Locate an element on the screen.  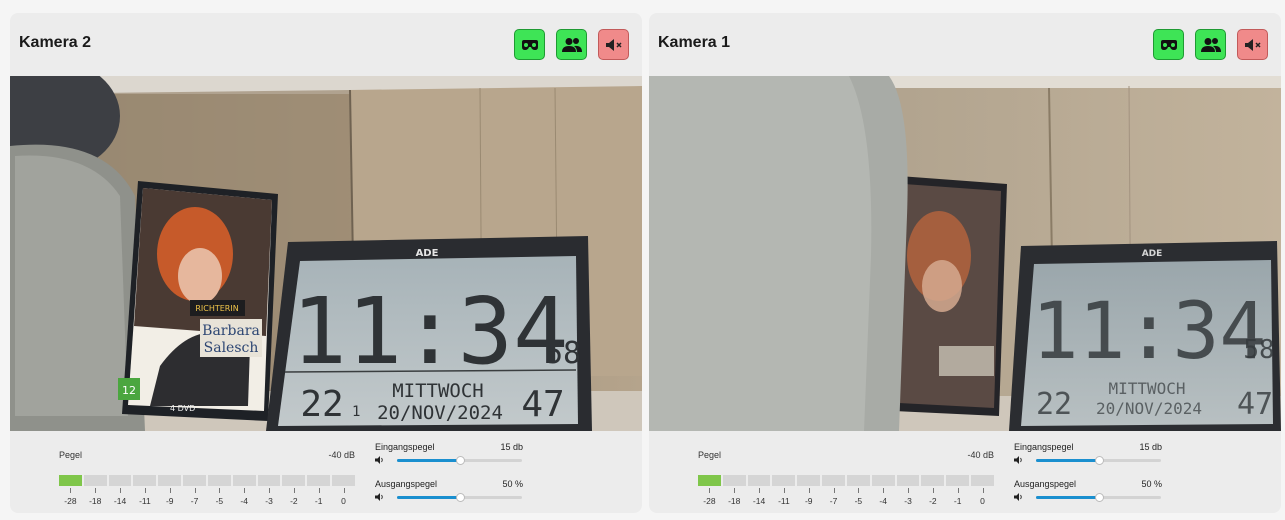
level-scale-label: -3 is located at coordinates (908, 501).